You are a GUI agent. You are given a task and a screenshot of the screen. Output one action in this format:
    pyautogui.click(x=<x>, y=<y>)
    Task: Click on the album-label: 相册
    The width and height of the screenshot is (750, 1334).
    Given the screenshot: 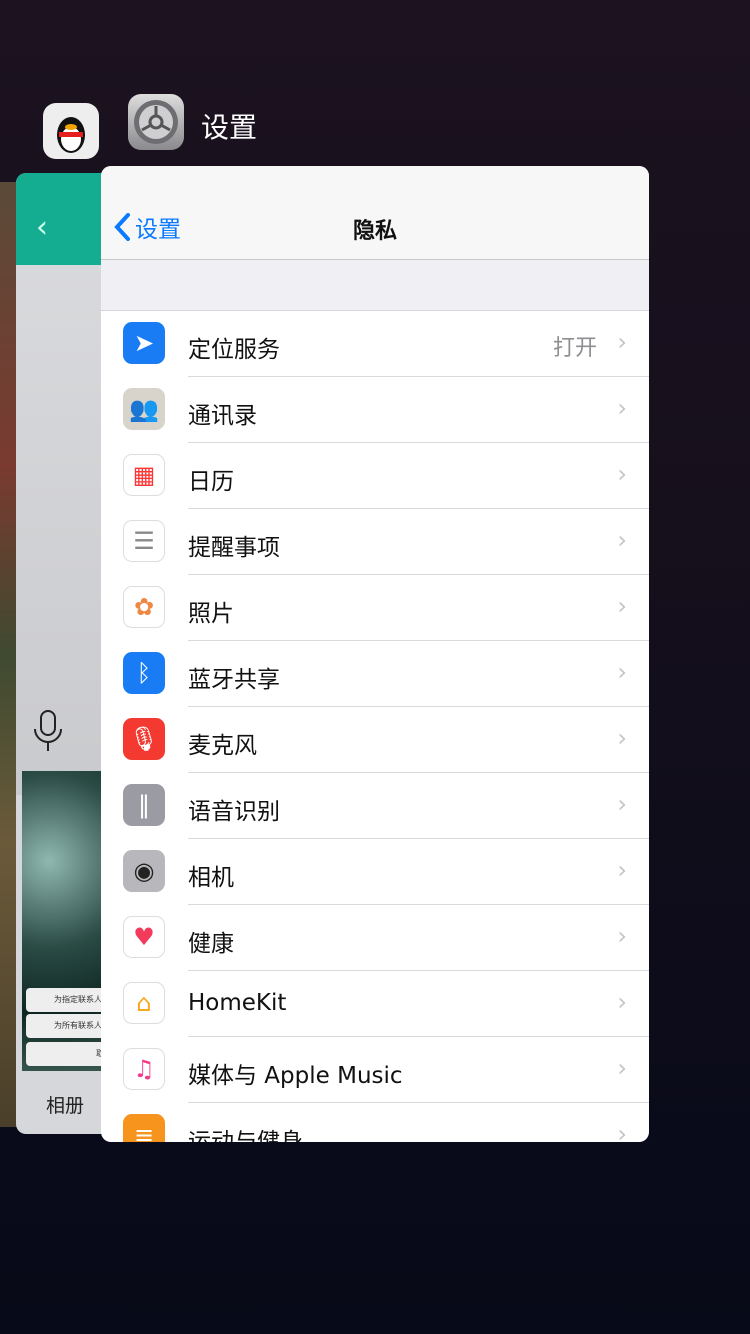 What is the action you would take?
    pyautogui.click(x=65, y=1106)
    